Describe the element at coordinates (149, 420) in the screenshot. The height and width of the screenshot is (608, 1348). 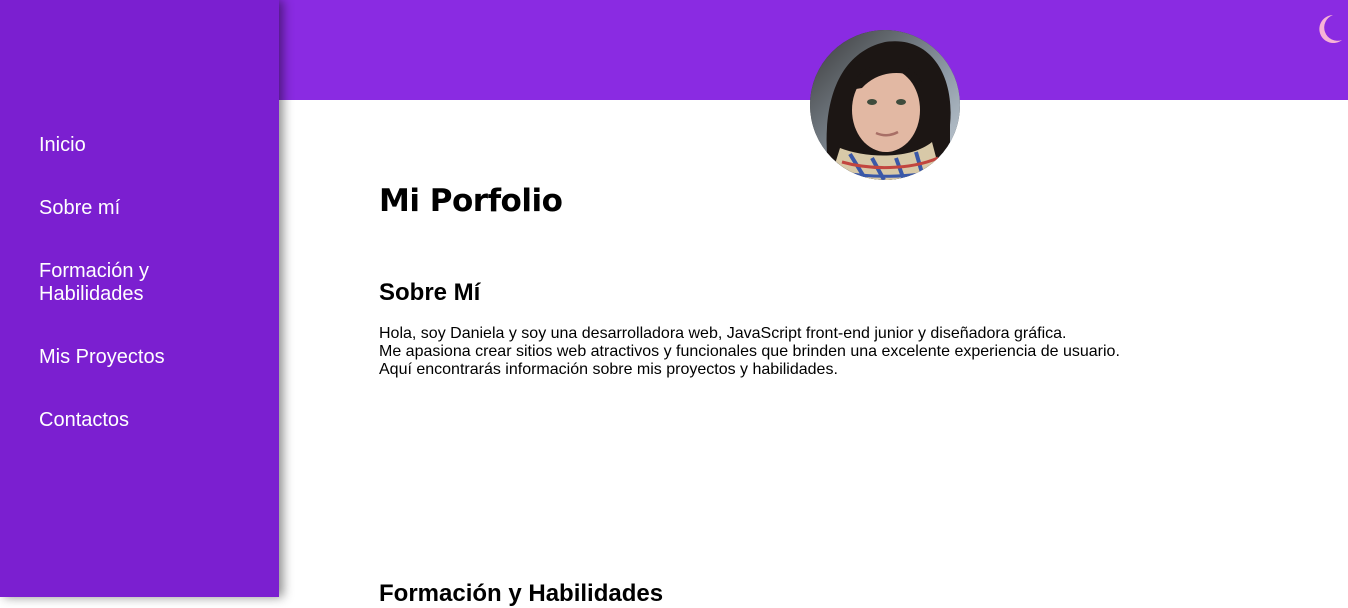
I see `sidebar-item-contactos: Contactos` at that location.